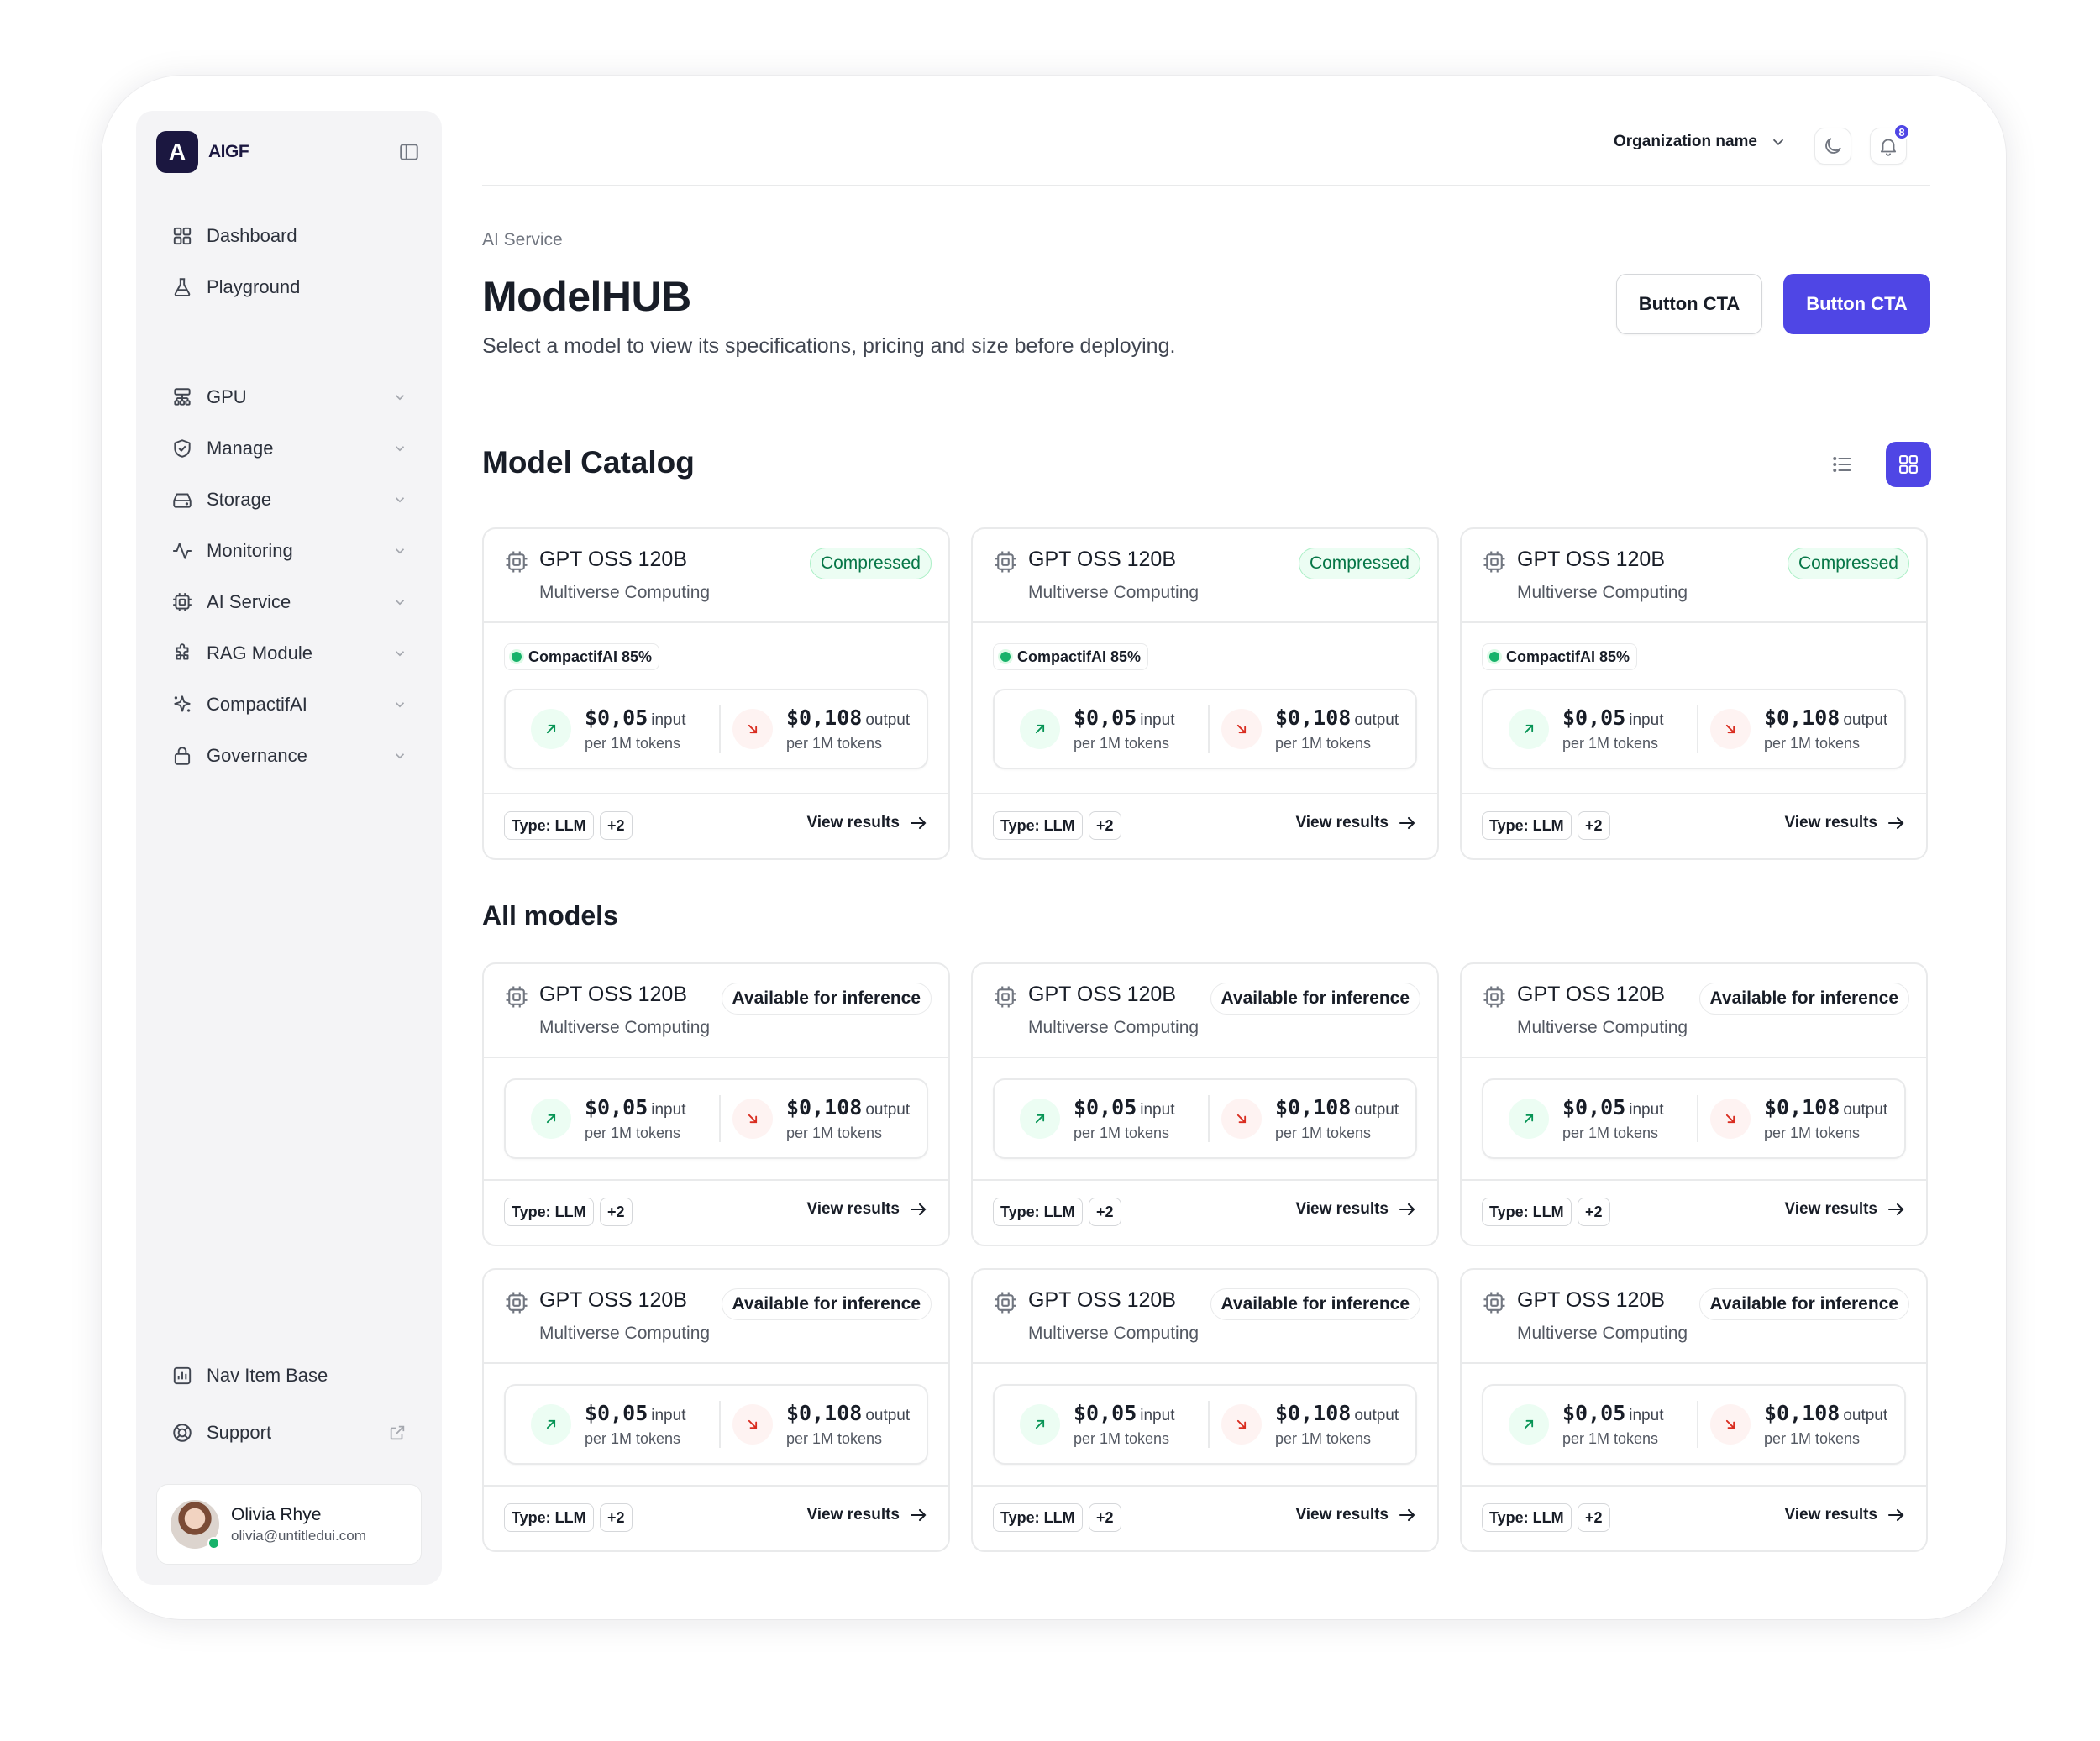  What do you see at coordinates (1856, 304) in the screenshot?
I see `primary-cta-button: Button CTA` at bounding box center [1856, 304].